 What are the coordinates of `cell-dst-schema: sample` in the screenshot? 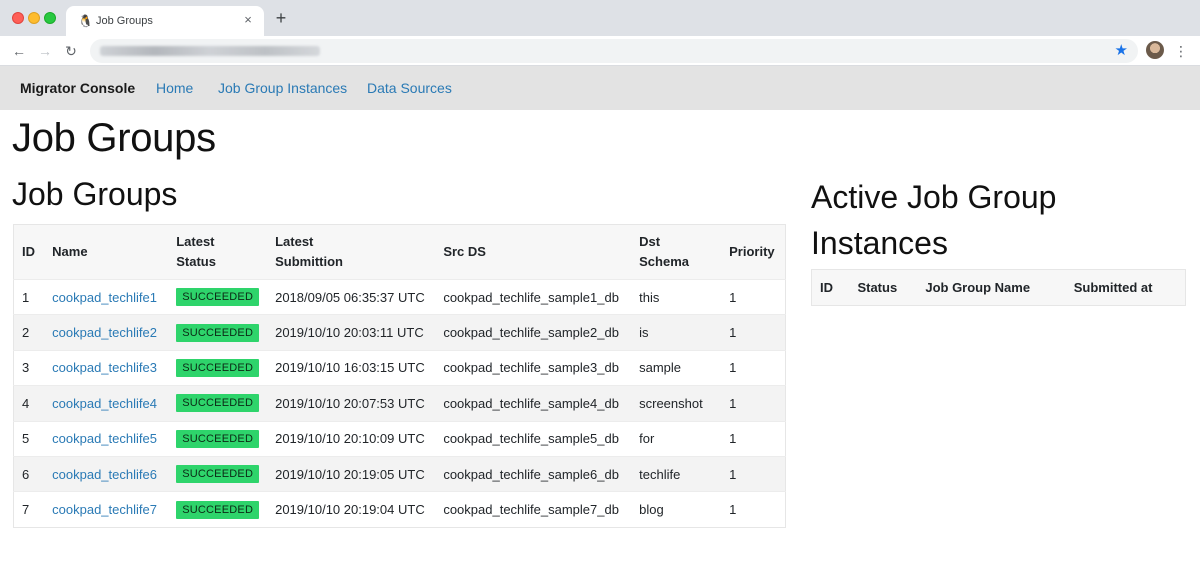 It's located at (660, 368).